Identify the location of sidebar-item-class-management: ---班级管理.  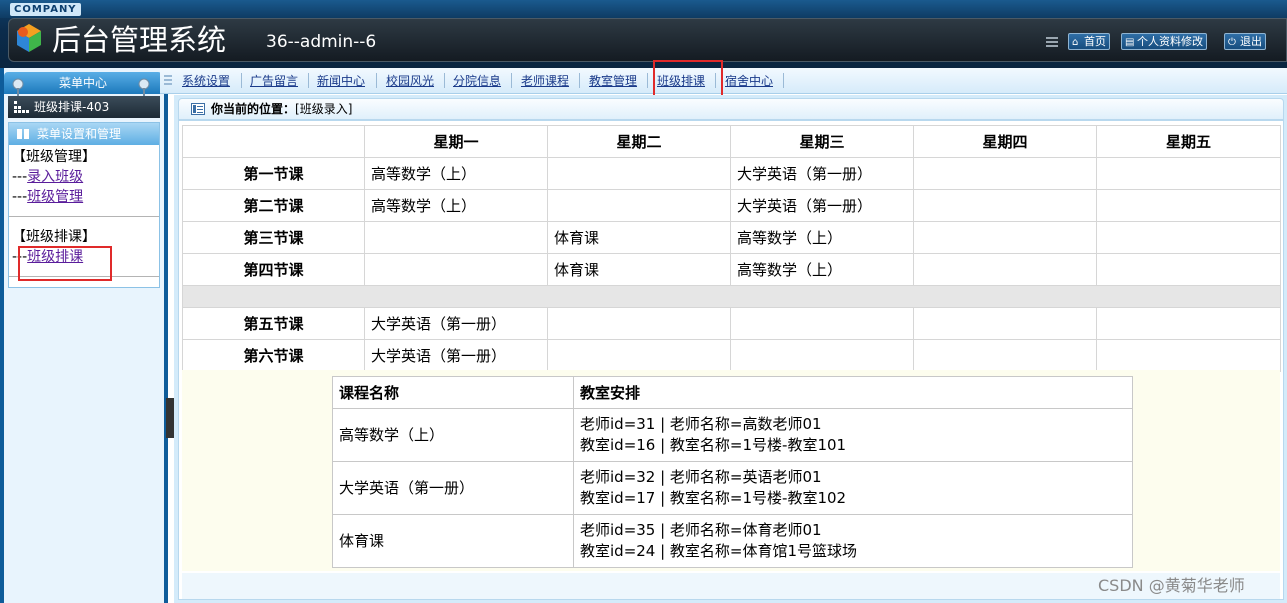
(47, 197).